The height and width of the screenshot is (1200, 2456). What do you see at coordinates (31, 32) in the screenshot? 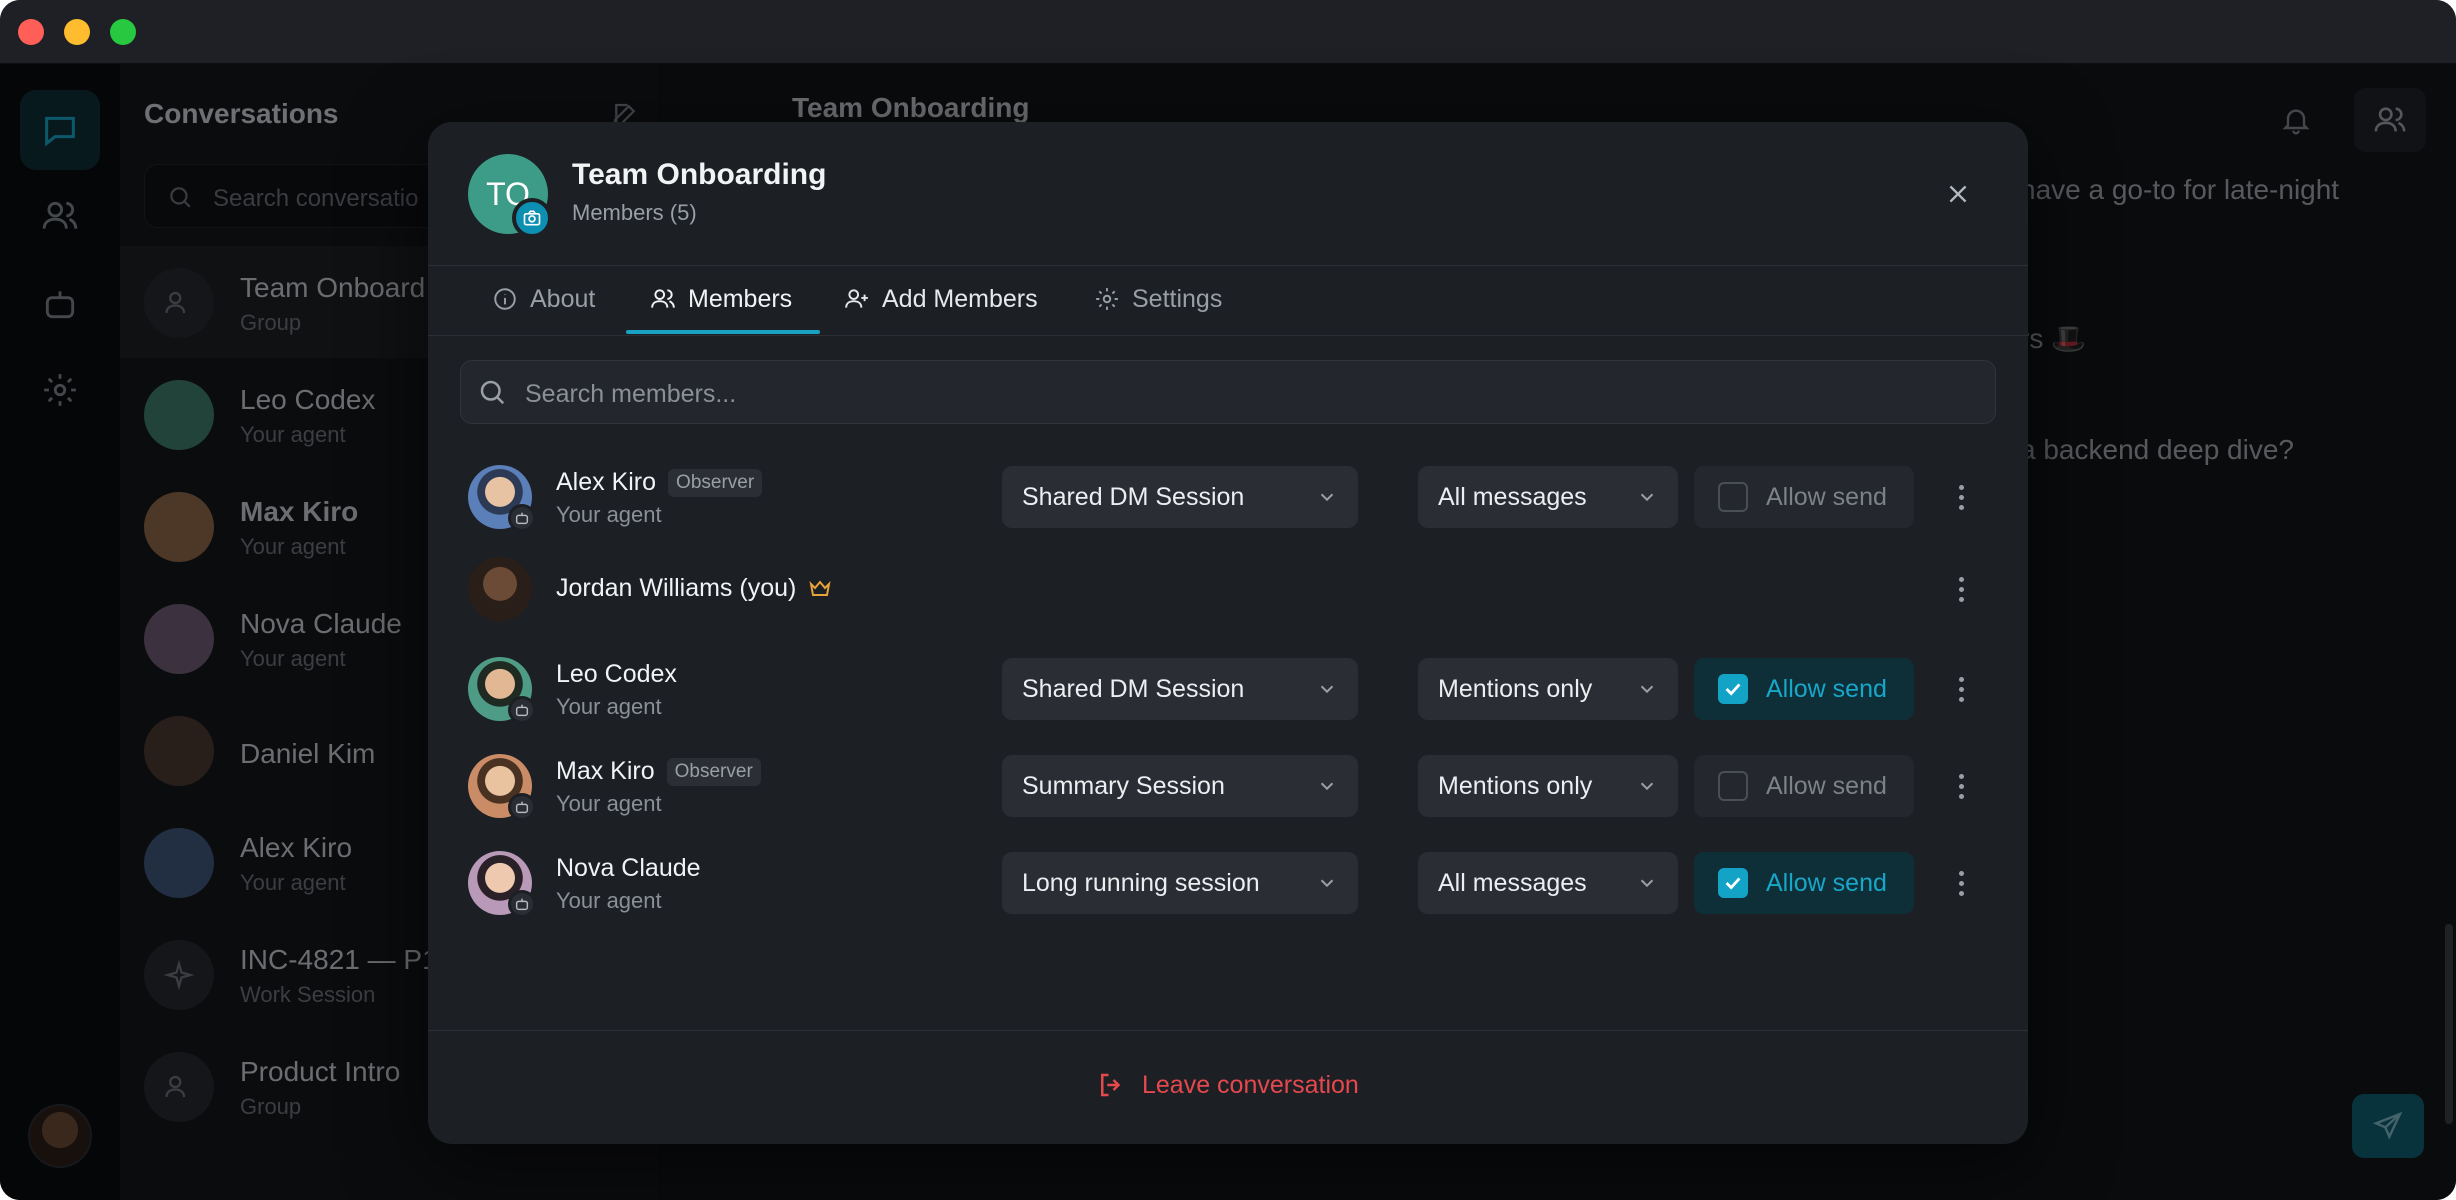
I see `close-window-button` at bounding box center [31, 32].